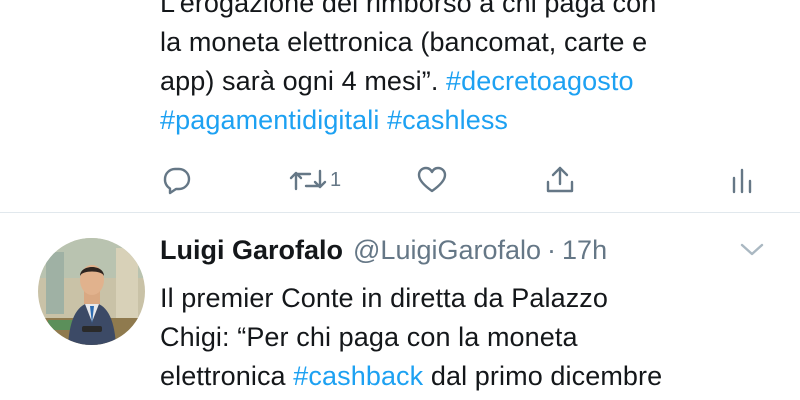 The image size is (800, 400). What do you see at coordinates (227, 376) in the screenshot?
I see `text-span: elettronica` at bounding box center [227, 376].